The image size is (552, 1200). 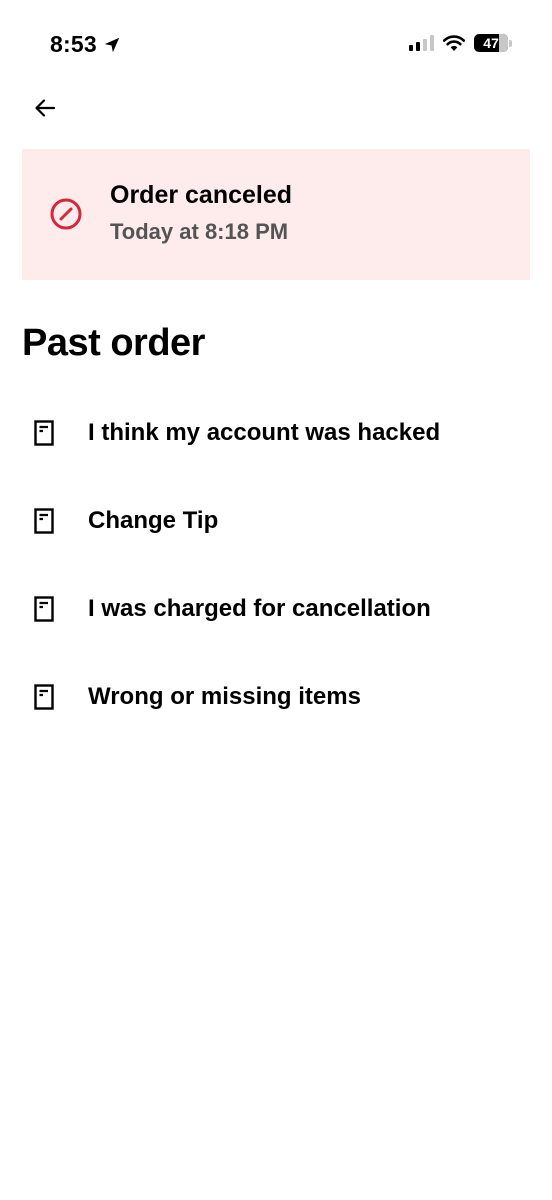 I want to click on status-indicators: 47, so click(x=460, y=43).